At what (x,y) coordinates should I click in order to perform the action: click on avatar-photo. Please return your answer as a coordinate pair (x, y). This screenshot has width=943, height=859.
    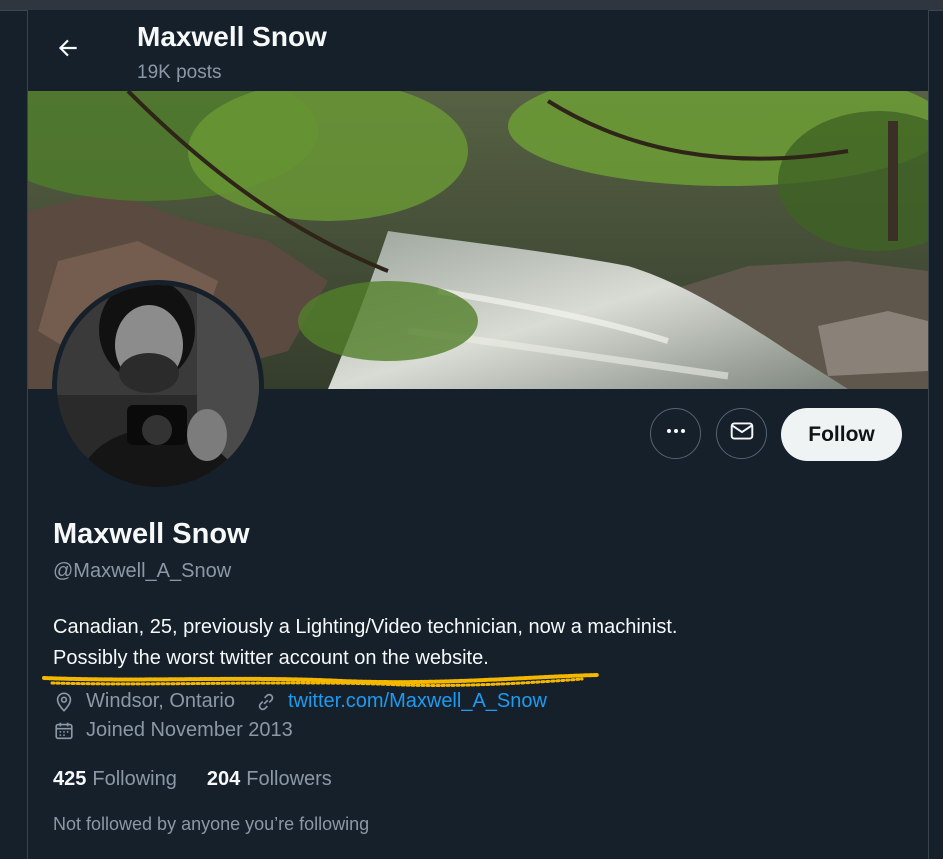
    Looking at the image, I should click on (158, 386).